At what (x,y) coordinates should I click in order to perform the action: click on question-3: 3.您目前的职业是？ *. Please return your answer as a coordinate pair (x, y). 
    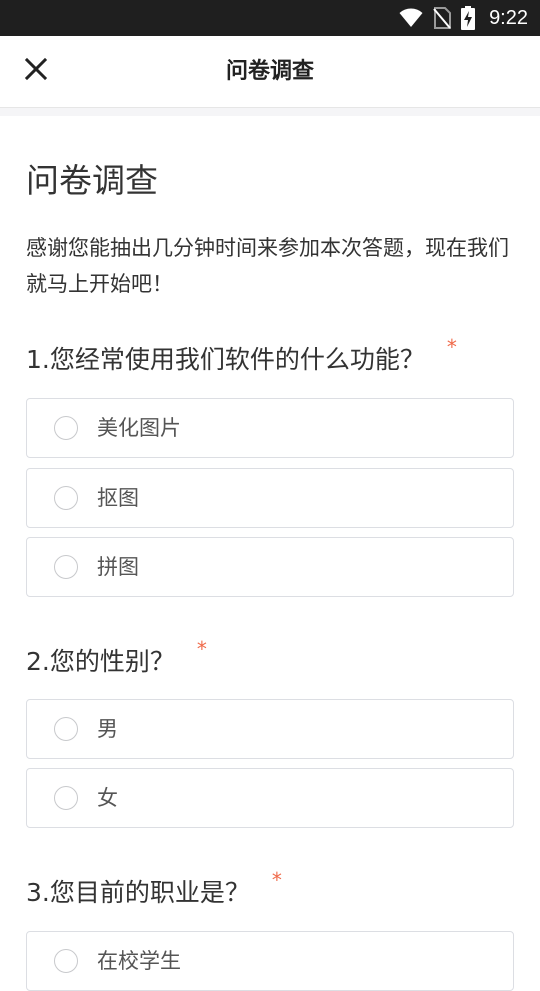
    Looking at the image, I should click on (154, 888).